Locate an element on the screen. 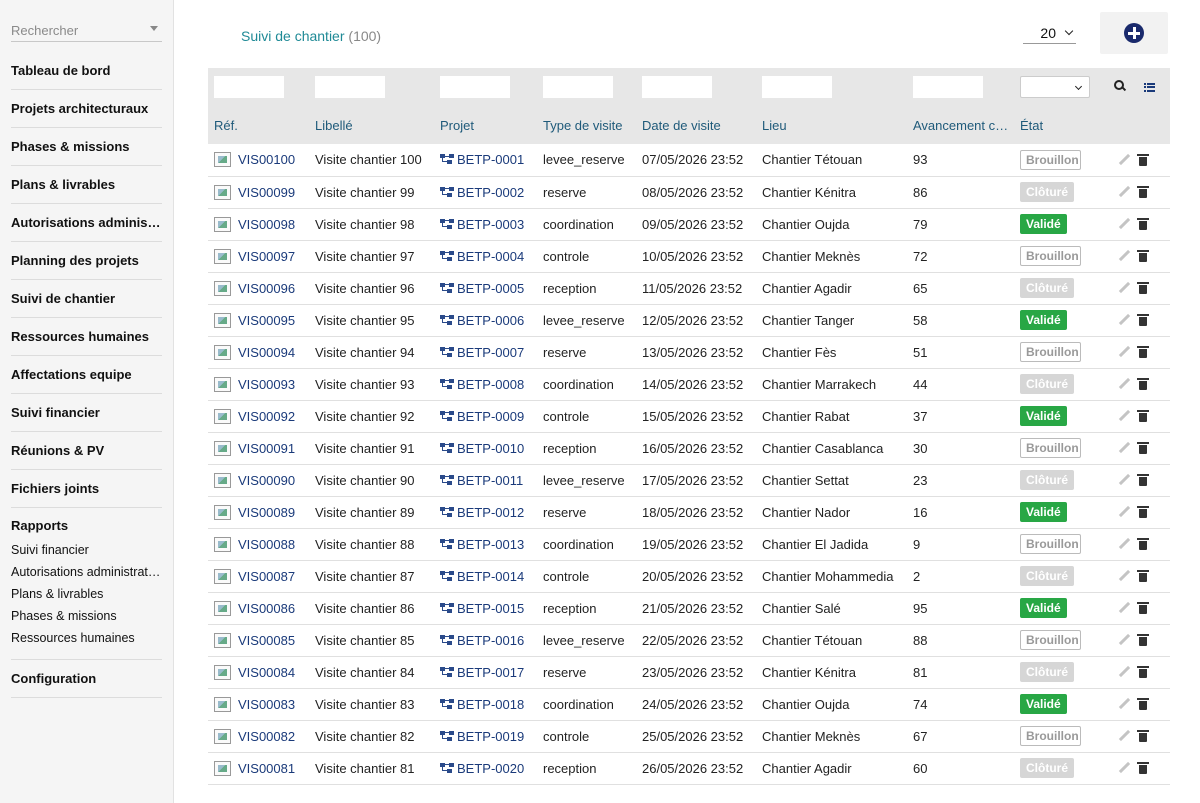  ref-link: VIS00088 is located at coordinates (266, 544).